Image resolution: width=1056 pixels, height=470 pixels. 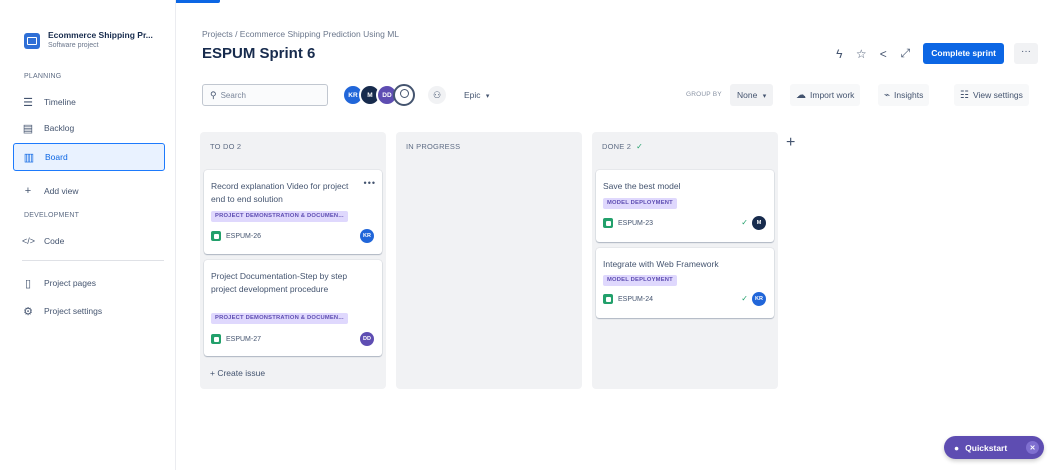 I want to click on insights-icon: ⌁, so click(x=887, y=95).